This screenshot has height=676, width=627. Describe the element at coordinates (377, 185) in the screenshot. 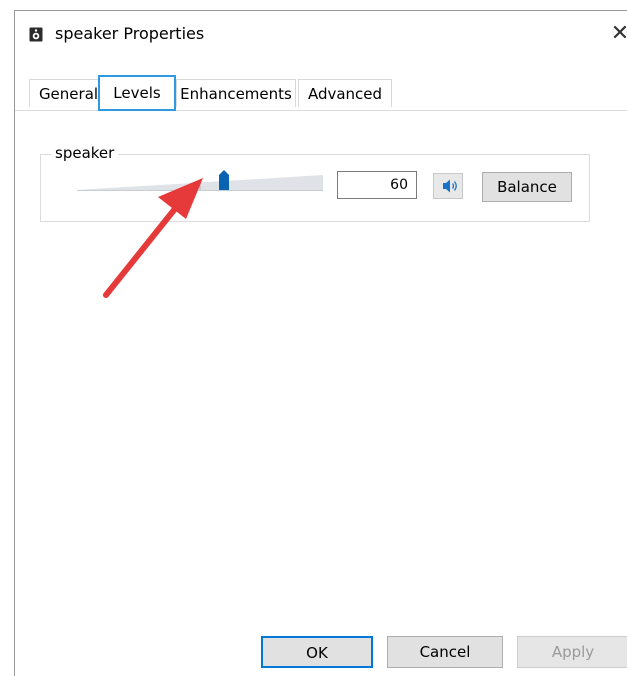

I see `volume-level-field: 60` at that location.